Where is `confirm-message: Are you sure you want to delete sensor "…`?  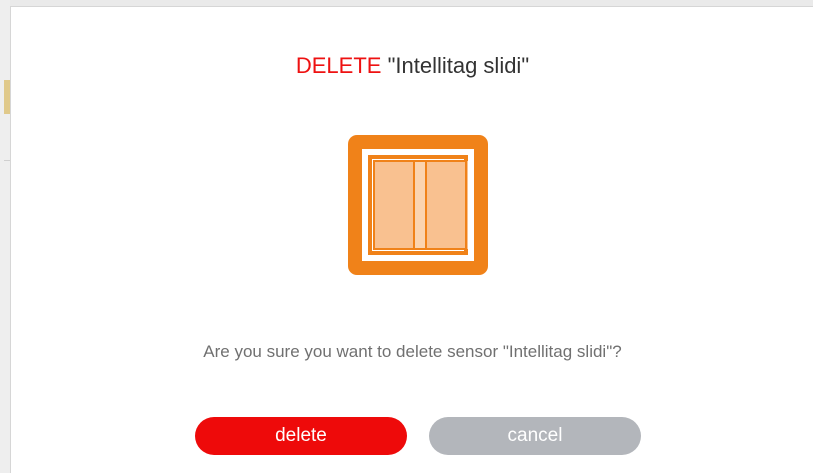
confirm-message: Are you sure you want to delete sensor "… is located at coordinates (412, 351).